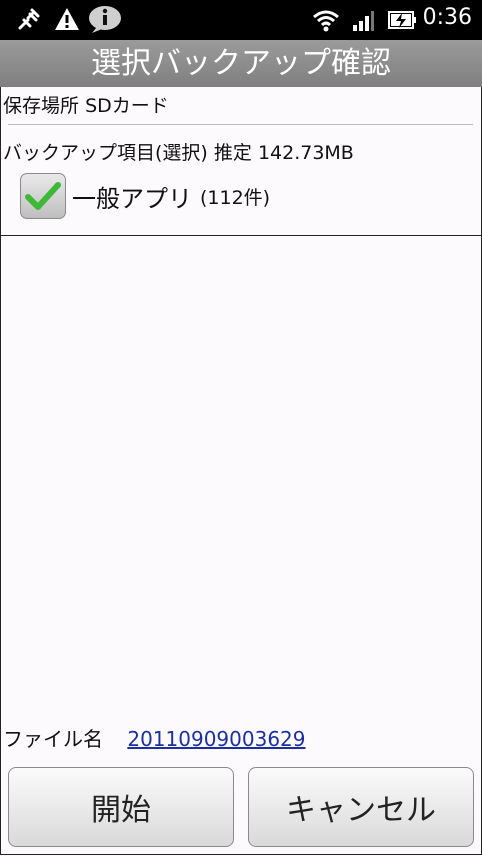 This screenshot has width=482, height=856. I want to click on status-bar: 0:36, so click(241, 20).